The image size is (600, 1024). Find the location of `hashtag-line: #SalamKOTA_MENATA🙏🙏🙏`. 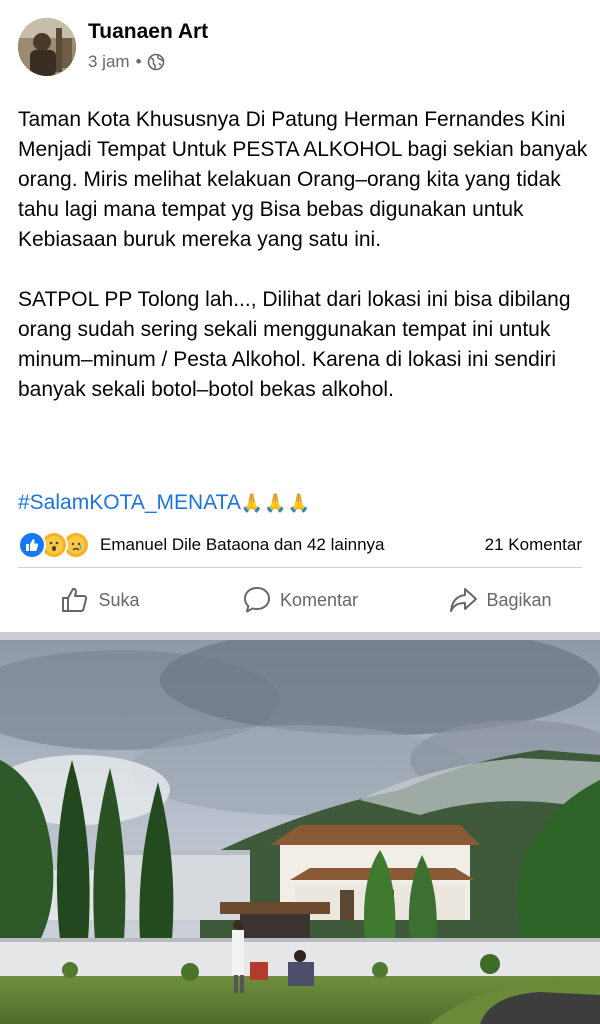

hashtag-line: #SalamKOTA_MENATA🙏🙏🙏 is located at coordinates (164, 503).